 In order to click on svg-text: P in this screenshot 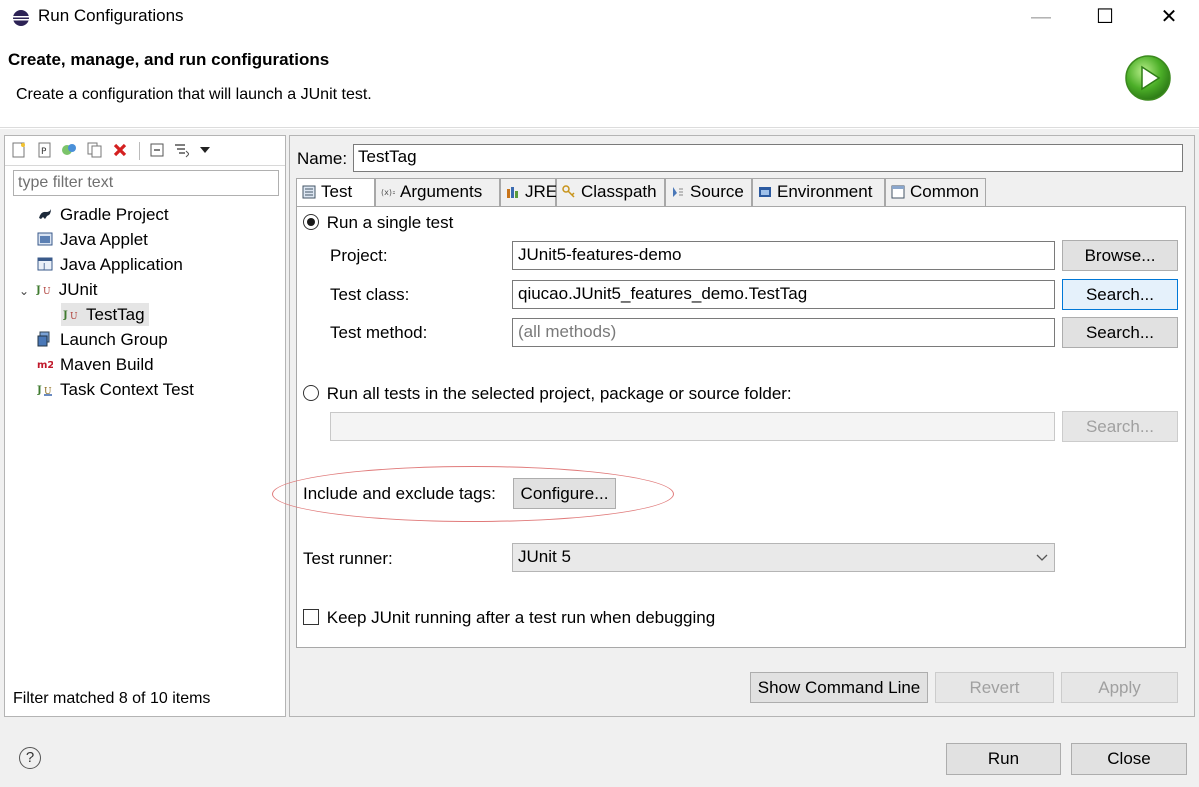, I will do `click(44, 152)`.